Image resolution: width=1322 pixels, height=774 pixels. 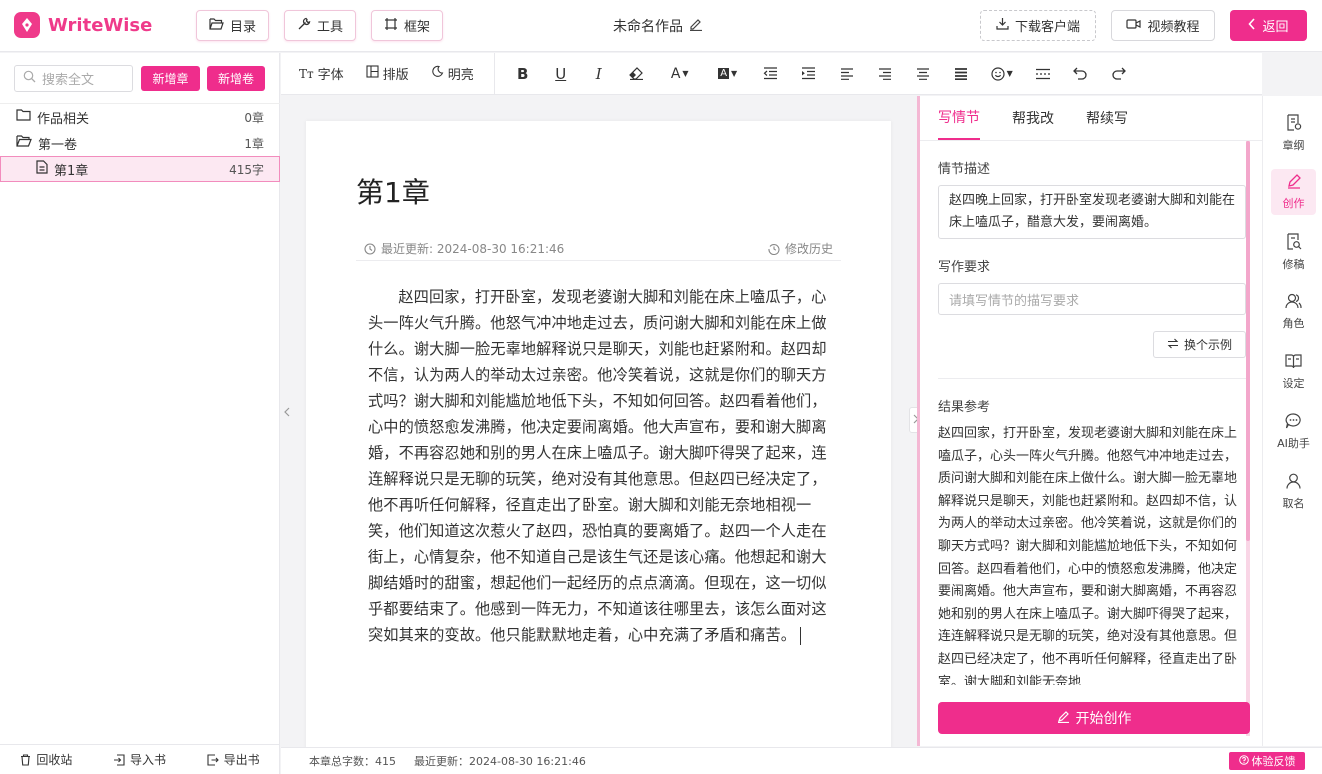 What do you see at coordinates (170, 78) in the screenshot?
I see `new-chapter-button: 新增章` at bounding box center [170, 78].